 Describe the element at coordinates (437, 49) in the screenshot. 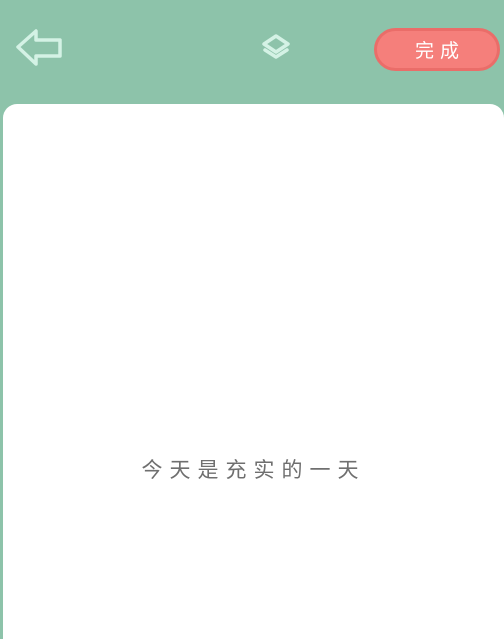

I see `done-button: 完成` at that location.